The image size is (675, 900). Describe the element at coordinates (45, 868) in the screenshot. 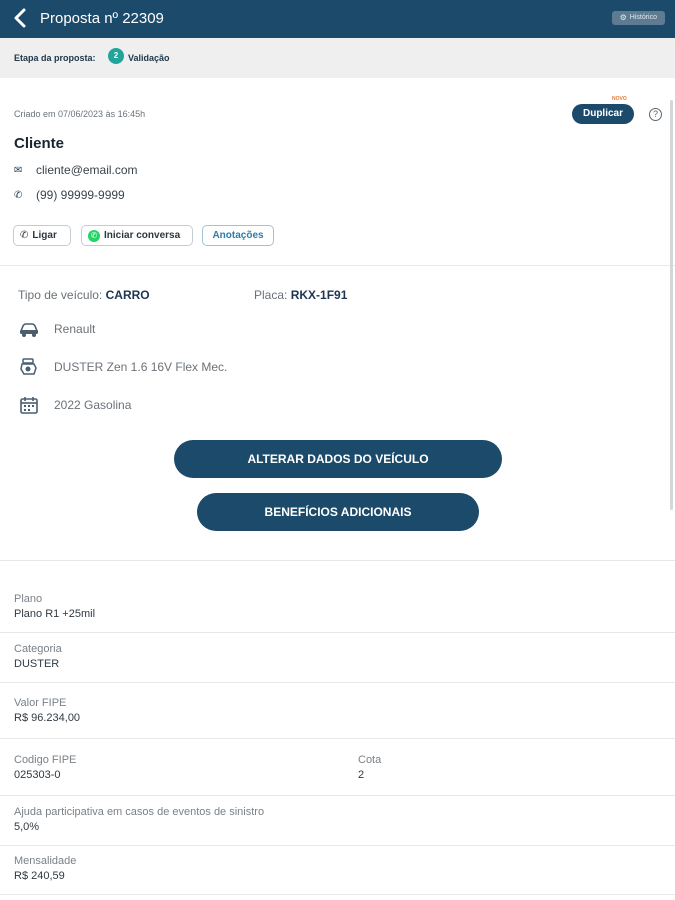

I see `monthly-fee-field: Mensalidade R$ 240,59` at that location.